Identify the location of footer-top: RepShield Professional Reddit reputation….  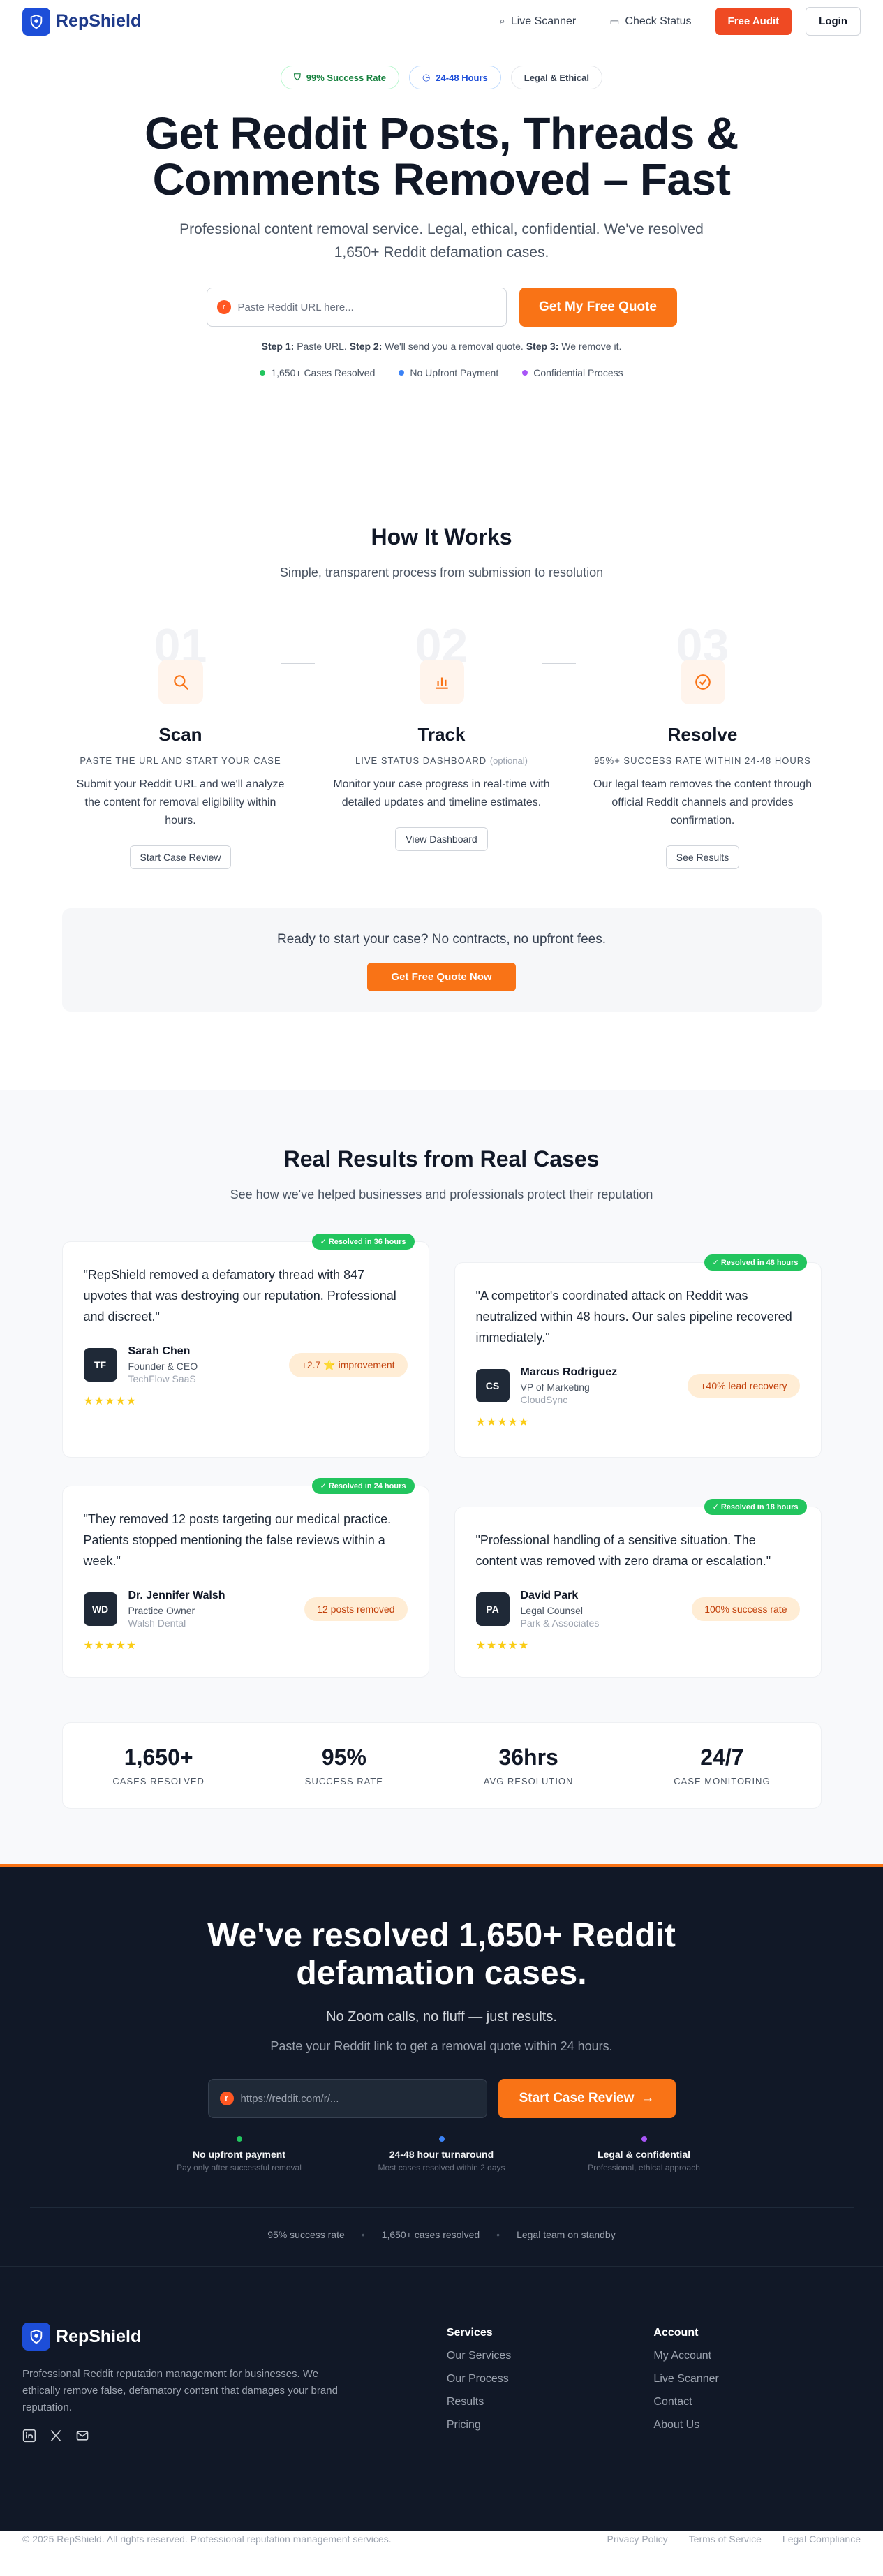
(441, 2384).